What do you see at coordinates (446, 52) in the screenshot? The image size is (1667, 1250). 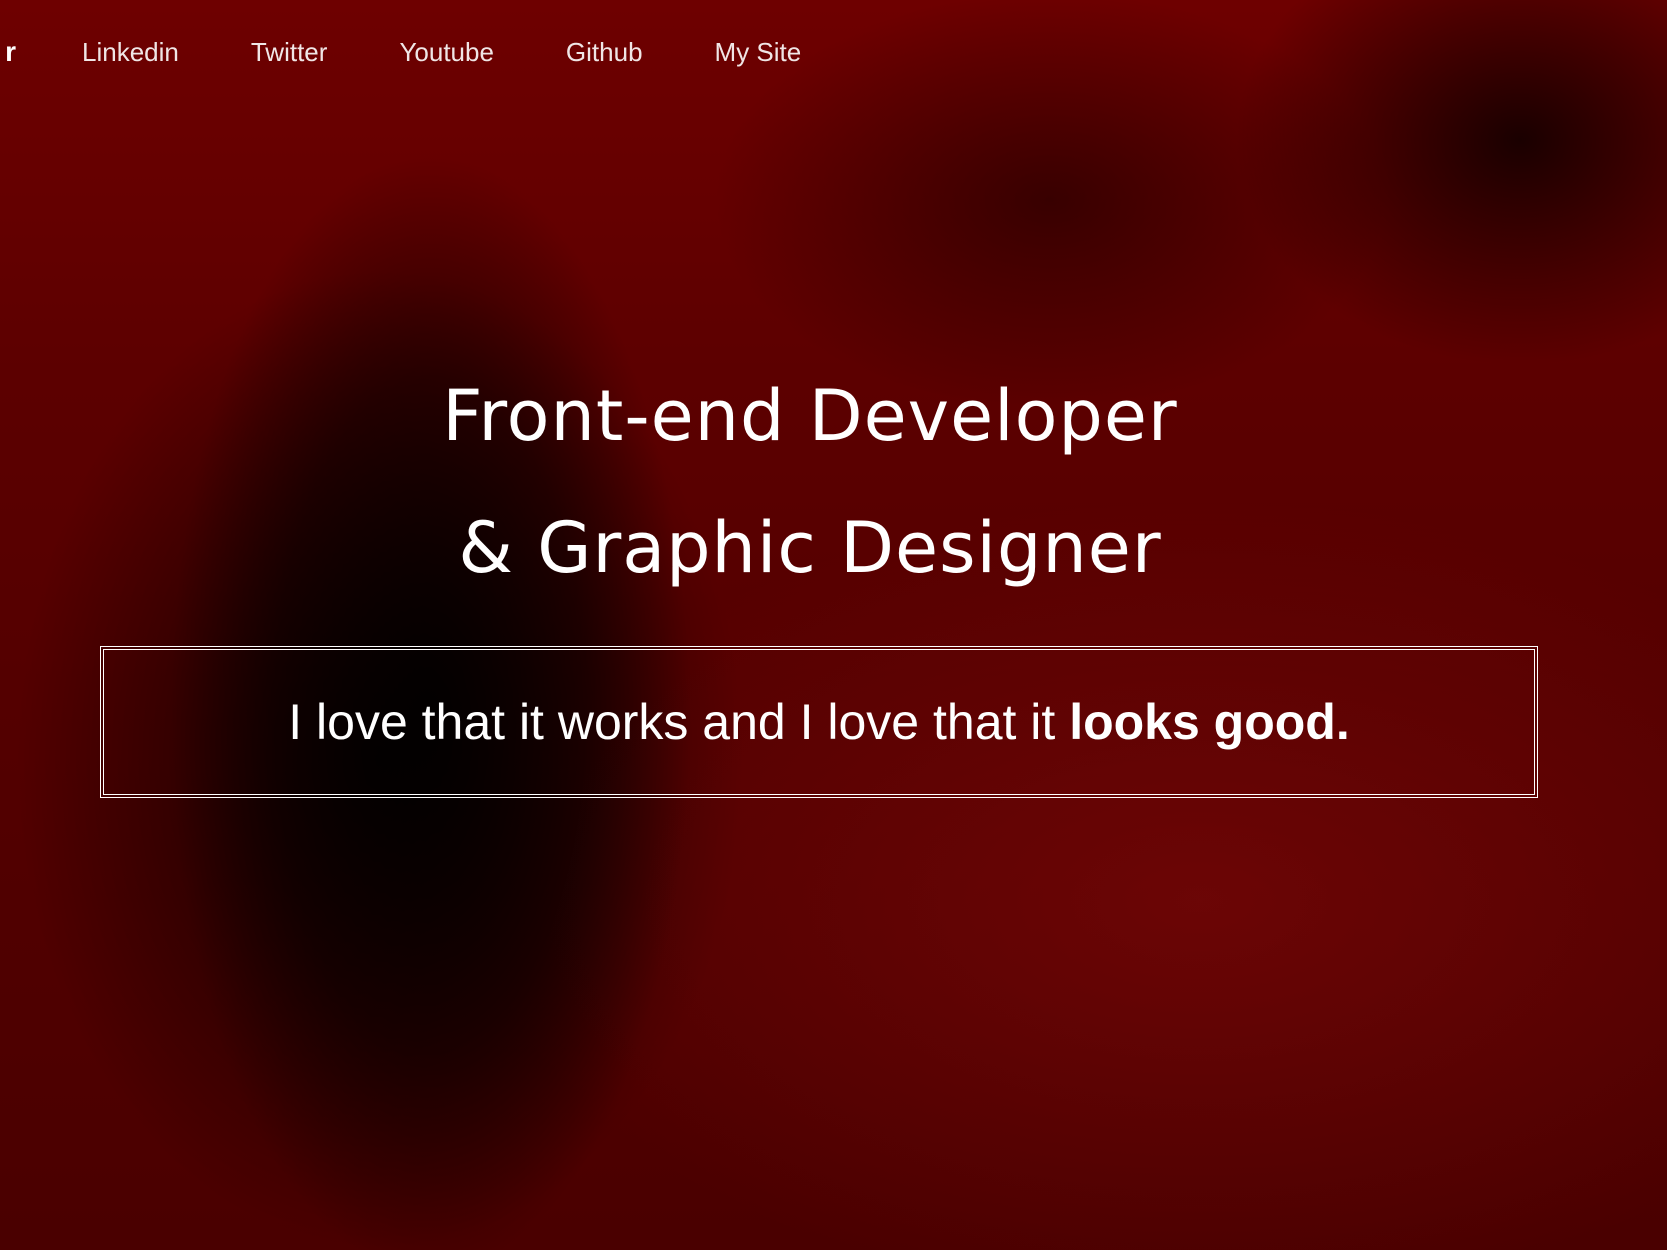 I see `nav-link-youtube: Youtube` at bounding box center [446, 52].